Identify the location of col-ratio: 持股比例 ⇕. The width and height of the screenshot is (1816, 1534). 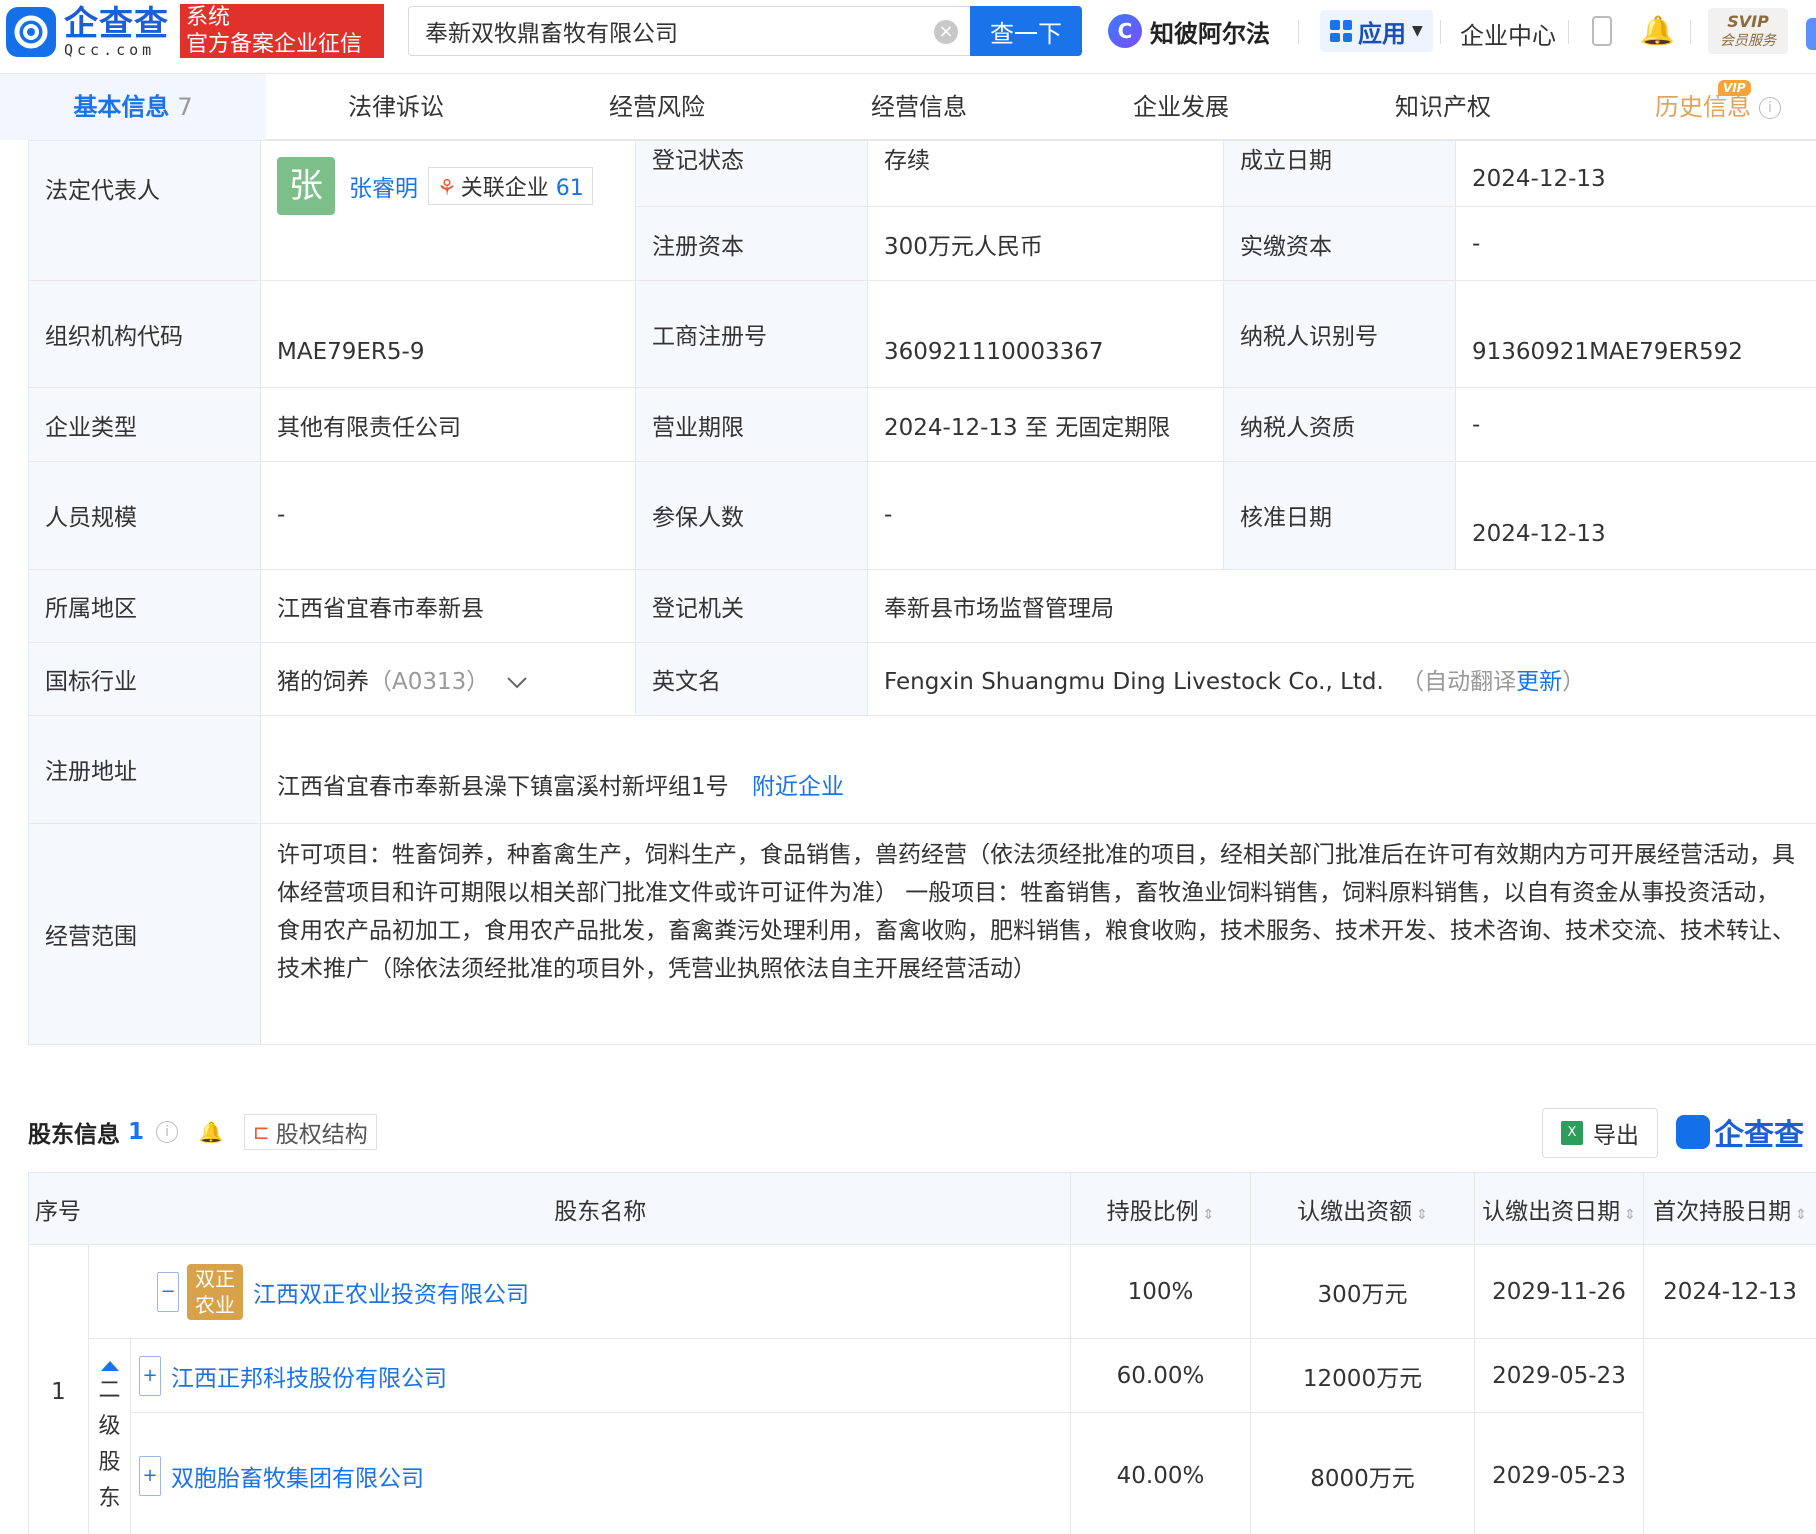
(1160, 1208).